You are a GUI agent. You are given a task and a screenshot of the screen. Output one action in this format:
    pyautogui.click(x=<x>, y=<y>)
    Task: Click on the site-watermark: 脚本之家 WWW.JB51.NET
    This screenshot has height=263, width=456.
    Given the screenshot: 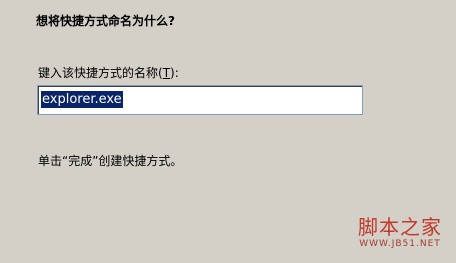 What is the action you would take?
    pyautogui.click(x=400, y=233)
    